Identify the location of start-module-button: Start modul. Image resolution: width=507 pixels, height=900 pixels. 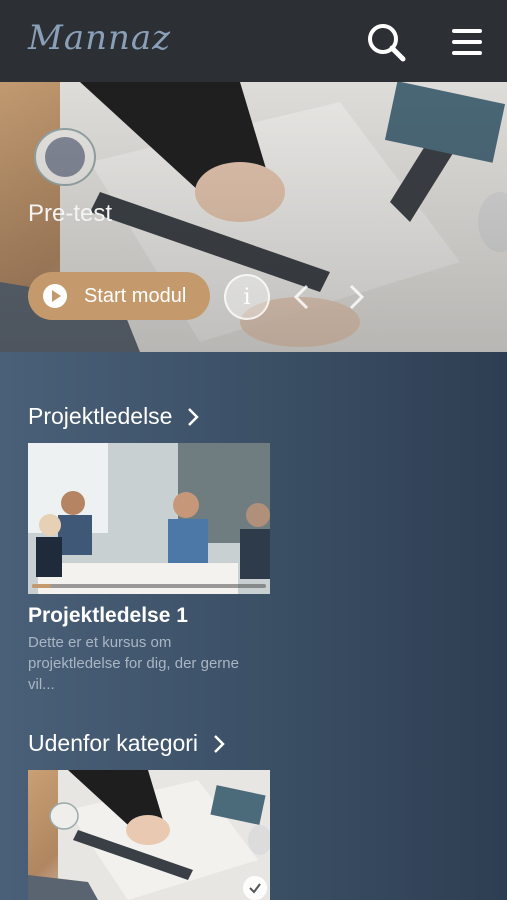
(119, 296).